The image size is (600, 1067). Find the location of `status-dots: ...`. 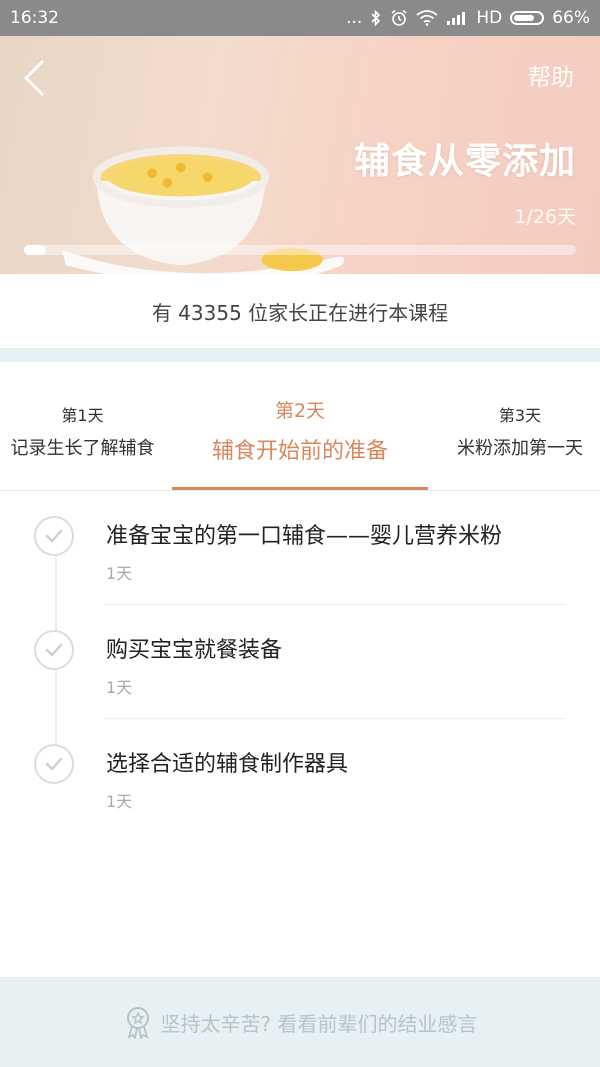

status-dots: ... is located at coordinates (354, 18).